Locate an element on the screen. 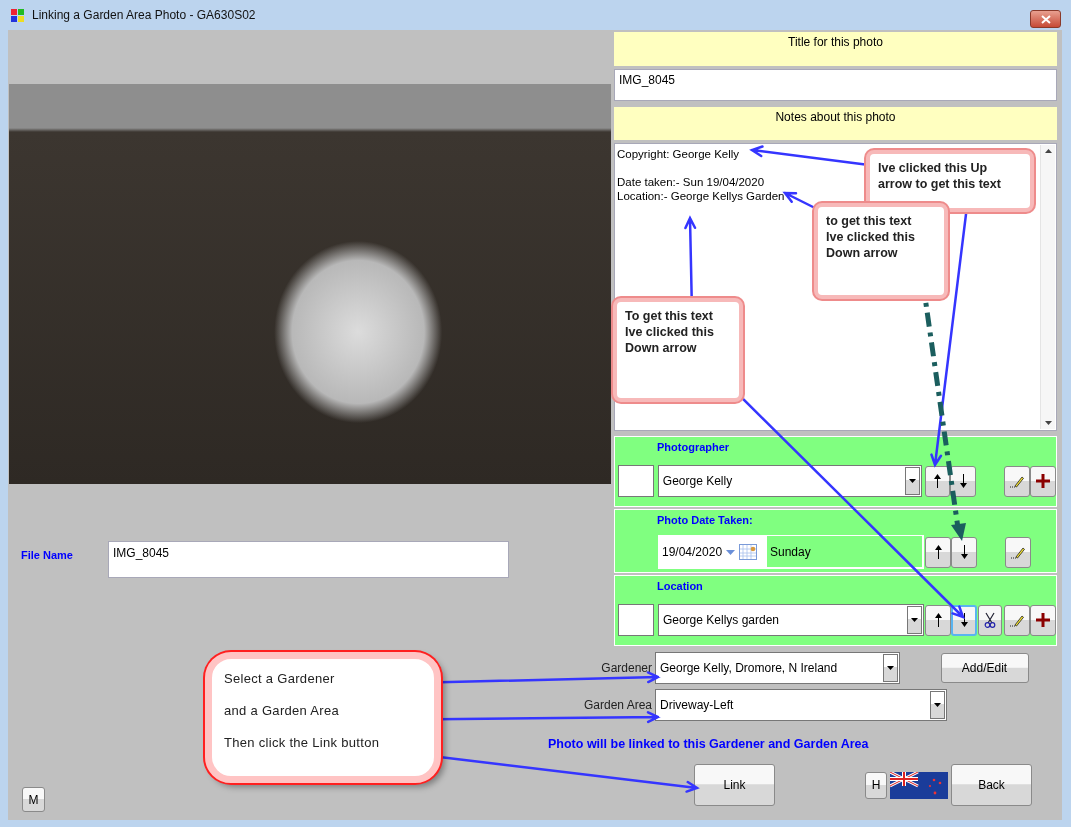  gardener-dropdown: George Kelly, Dromore, N Ireland is located at coordinates (777, 668).